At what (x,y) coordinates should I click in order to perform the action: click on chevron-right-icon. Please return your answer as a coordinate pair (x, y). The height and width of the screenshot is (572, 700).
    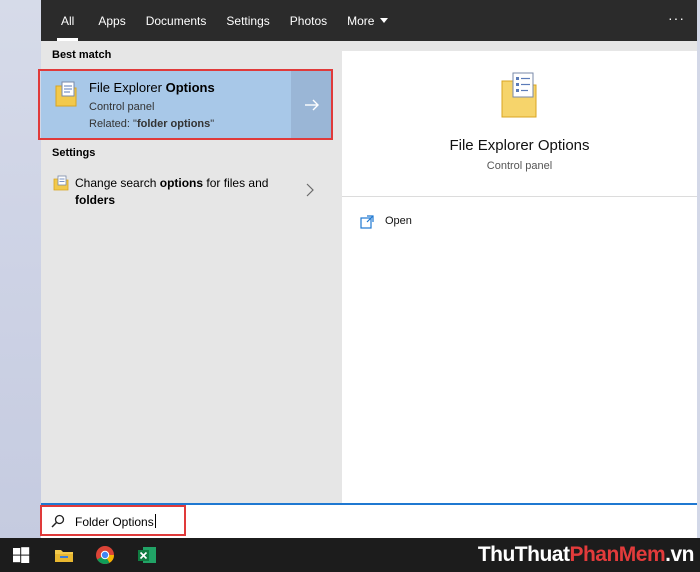
    Looking at the image, I should click on (310, 190).